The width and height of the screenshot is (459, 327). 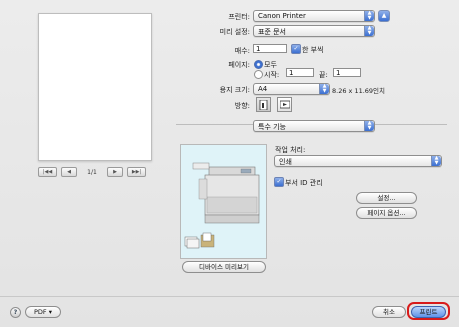 What do you see at coordinates (272, 75) in the screenshot?
I see `pages-from-label: 시작:` at bounding box center [272, 75].